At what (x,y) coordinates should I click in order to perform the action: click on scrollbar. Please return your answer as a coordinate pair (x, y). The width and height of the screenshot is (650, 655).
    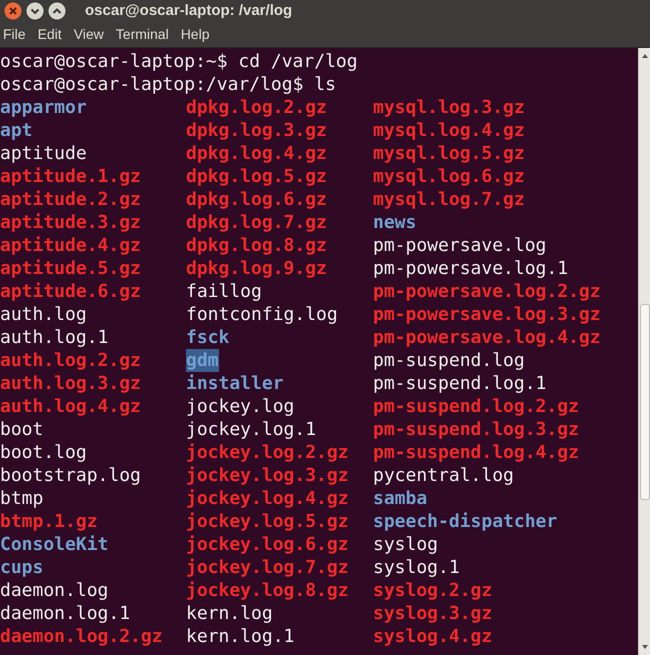
    Looking at the image, I should click on (644, 351).